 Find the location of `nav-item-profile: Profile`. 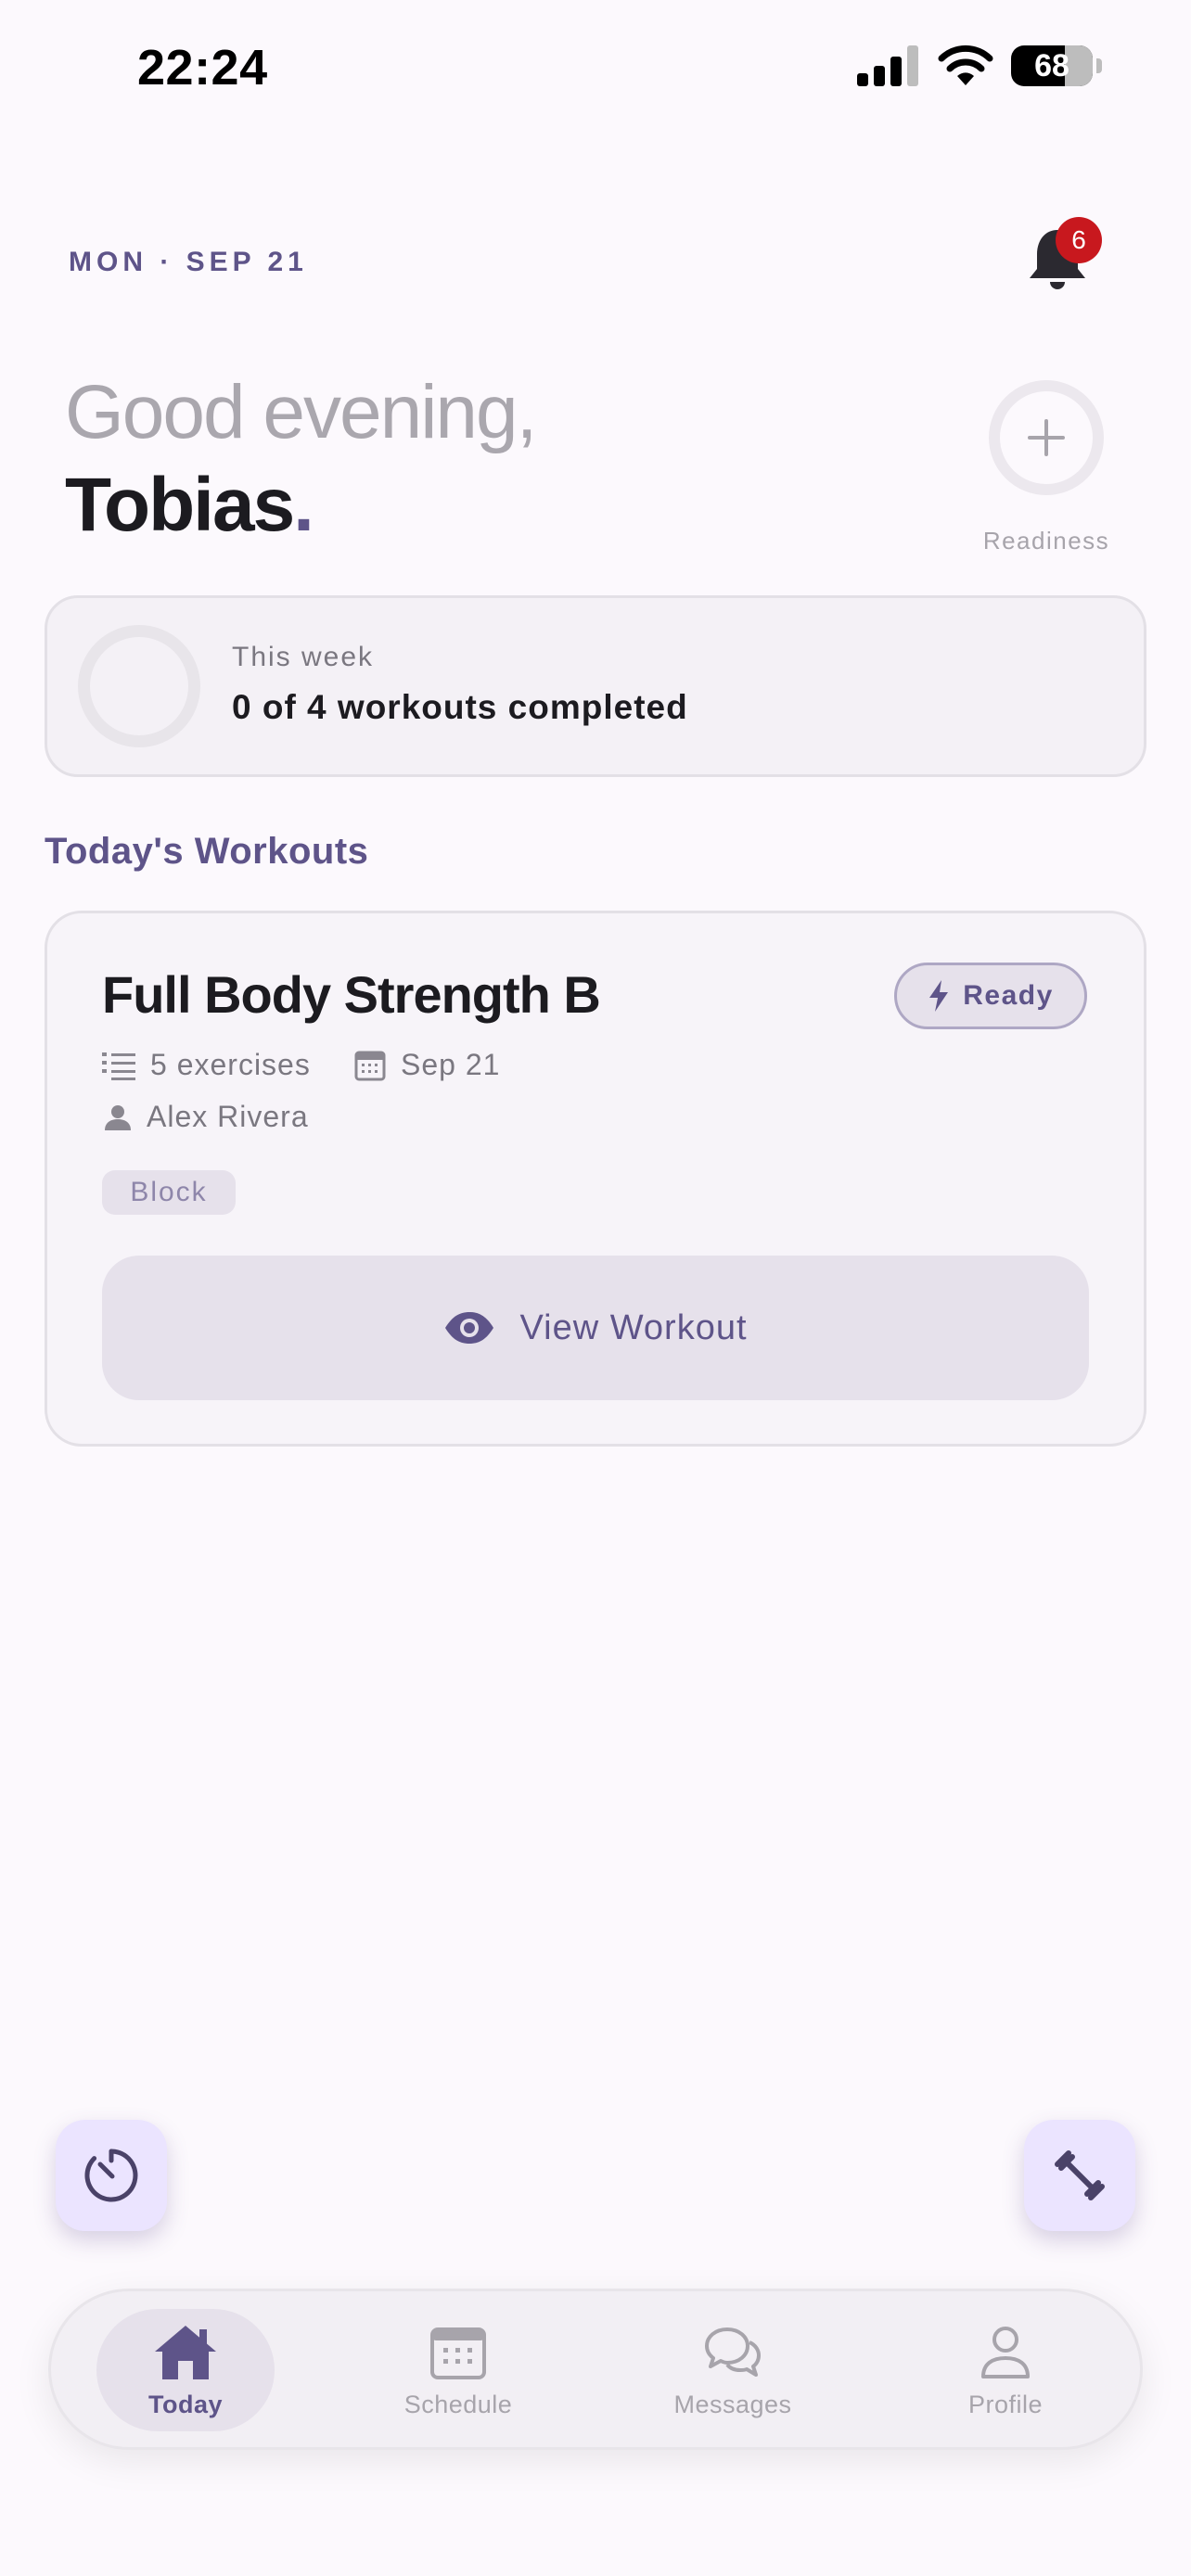

nav-item-profile: Profile is located at coordinates (1006, 2383).